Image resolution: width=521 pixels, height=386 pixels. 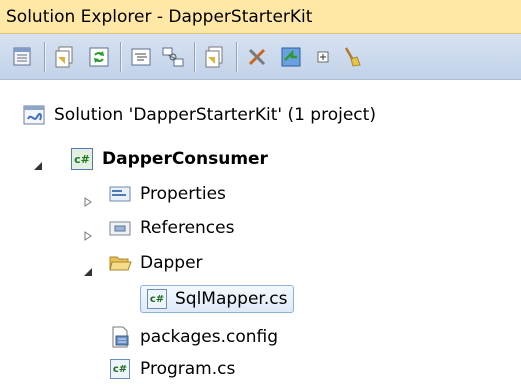 What do you see at coordinates (82, 159) in the screenshot?
I see `csharp-project-icon: c#` at bounding box center [82, 159].